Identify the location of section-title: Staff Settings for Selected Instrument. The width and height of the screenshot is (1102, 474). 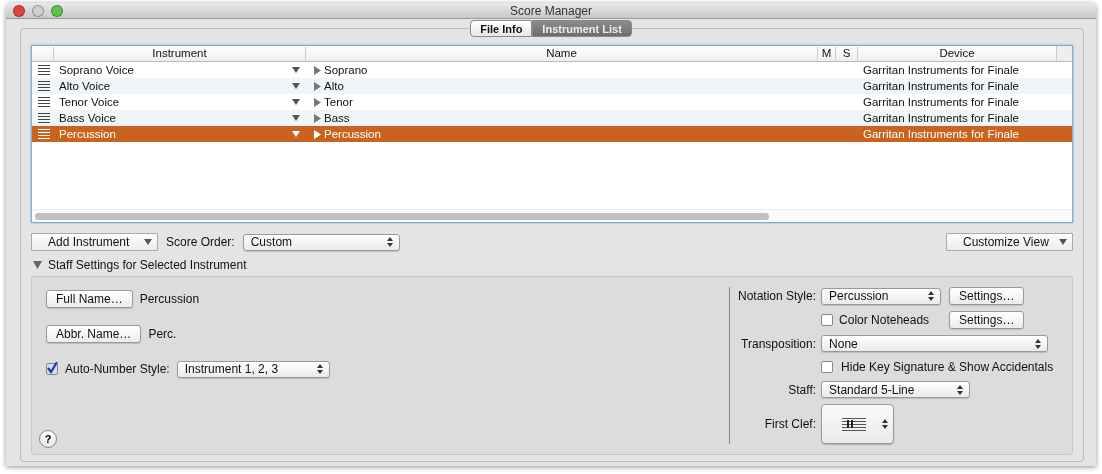
(147, 265).